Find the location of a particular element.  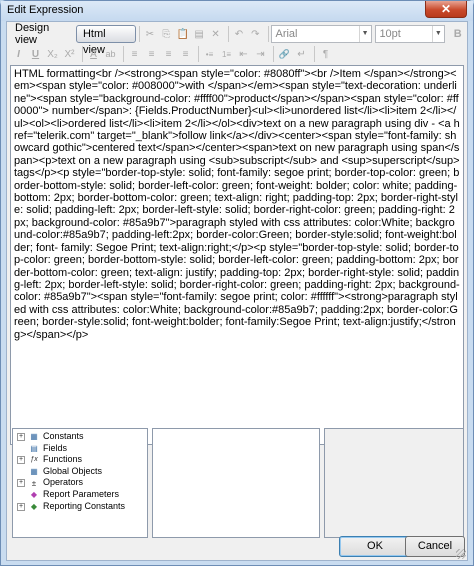

tree-item-label: Global Objects is located at coordinates (73, 470).